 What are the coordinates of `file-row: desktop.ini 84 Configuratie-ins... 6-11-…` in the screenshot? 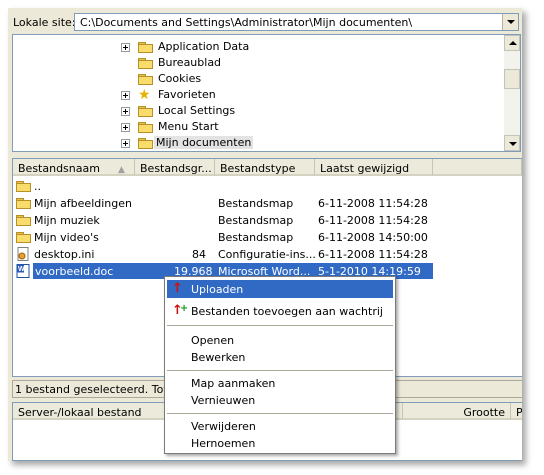 It's located at (267, 254).